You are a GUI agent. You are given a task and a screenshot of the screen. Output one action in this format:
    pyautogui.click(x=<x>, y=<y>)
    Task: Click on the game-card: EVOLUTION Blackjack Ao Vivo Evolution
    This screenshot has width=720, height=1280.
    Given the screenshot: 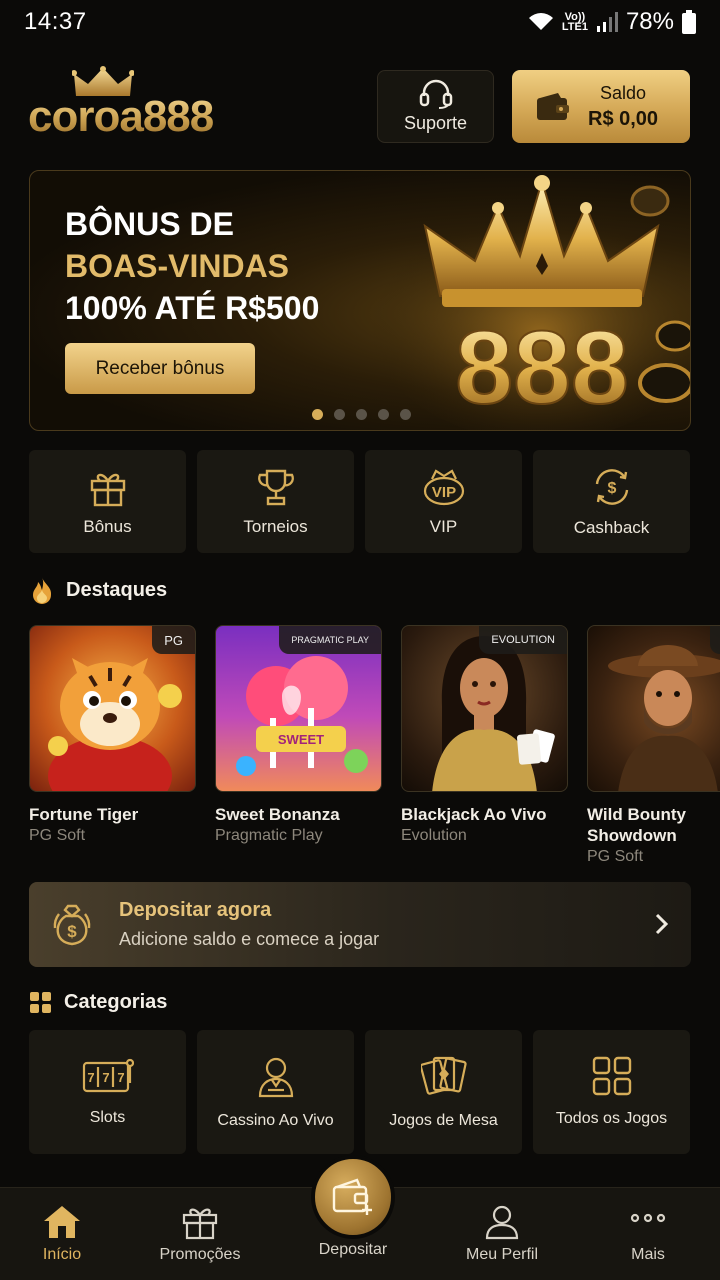 What is the action you would take?
    pyautogui.click(x=484, y=735)
    